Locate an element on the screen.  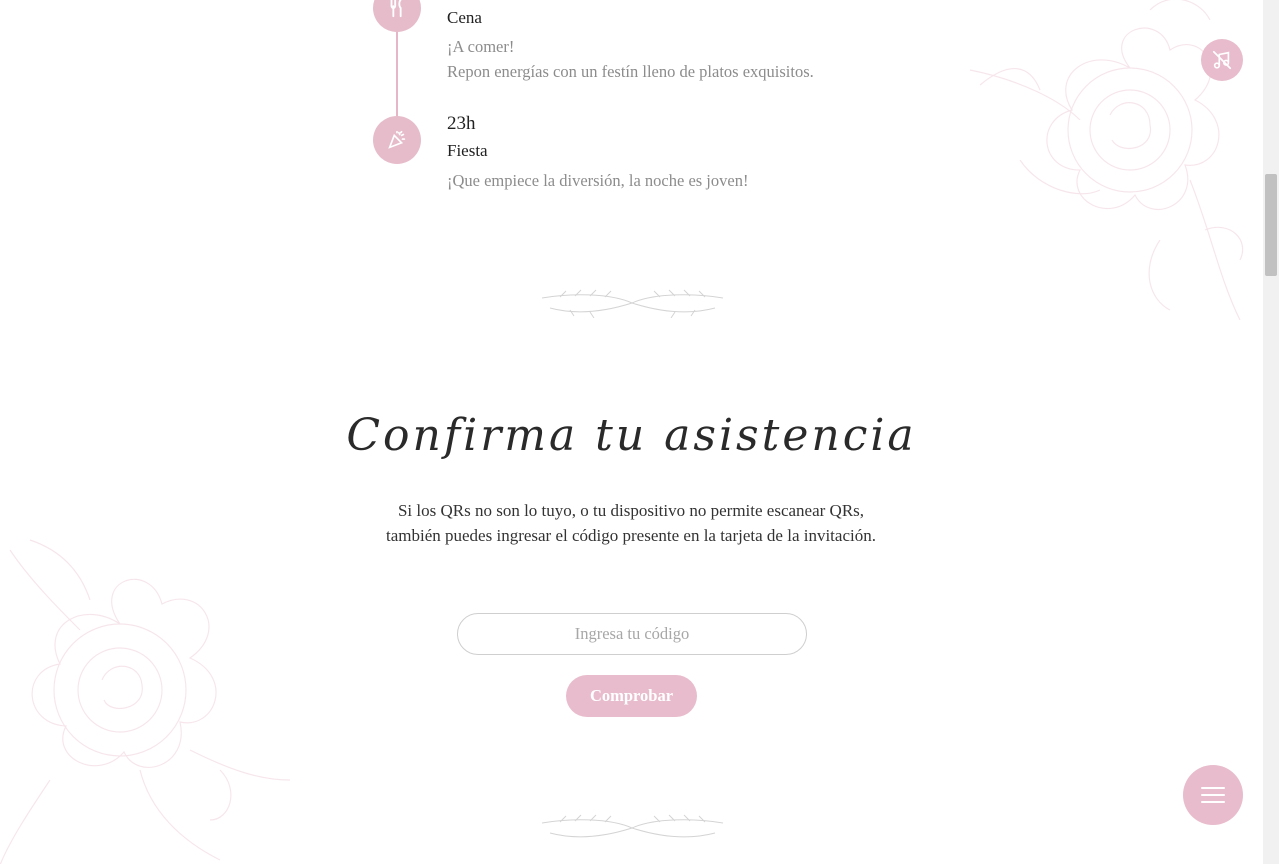
event-time-party: 23h is located at coordinates (461, 123).